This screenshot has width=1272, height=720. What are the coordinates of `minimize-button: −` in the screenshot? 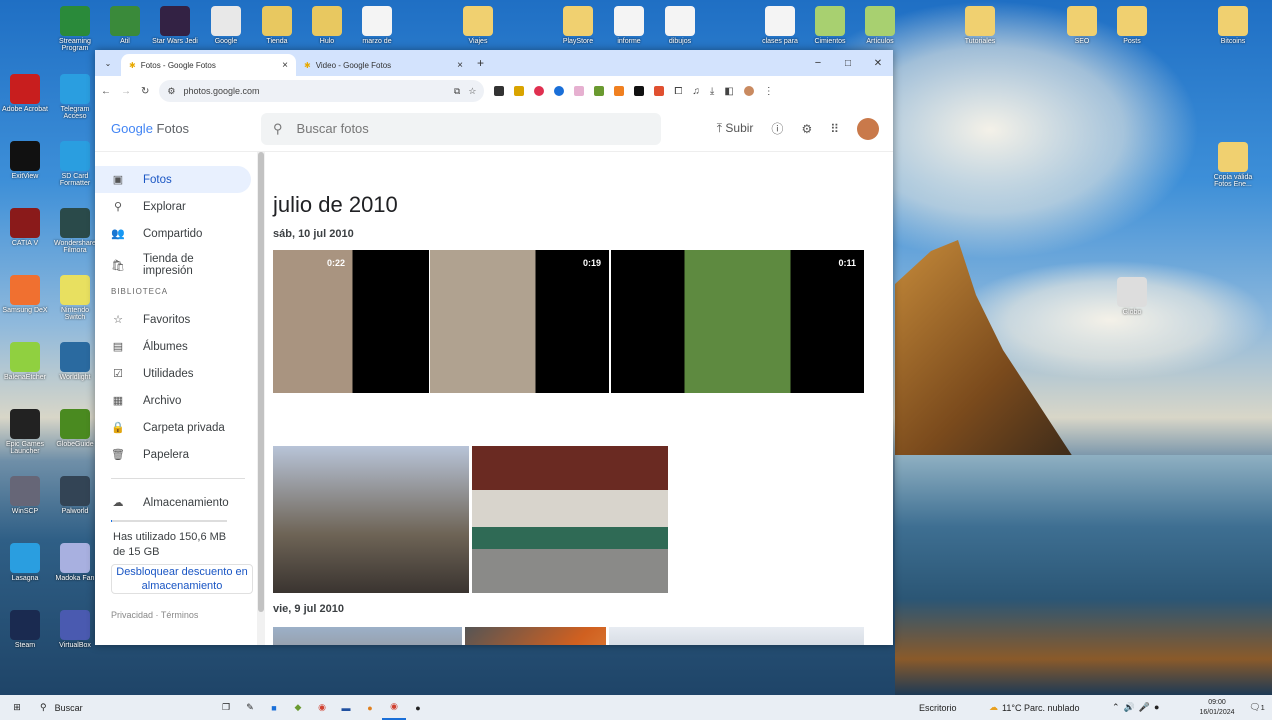 It's located at (818, 63).